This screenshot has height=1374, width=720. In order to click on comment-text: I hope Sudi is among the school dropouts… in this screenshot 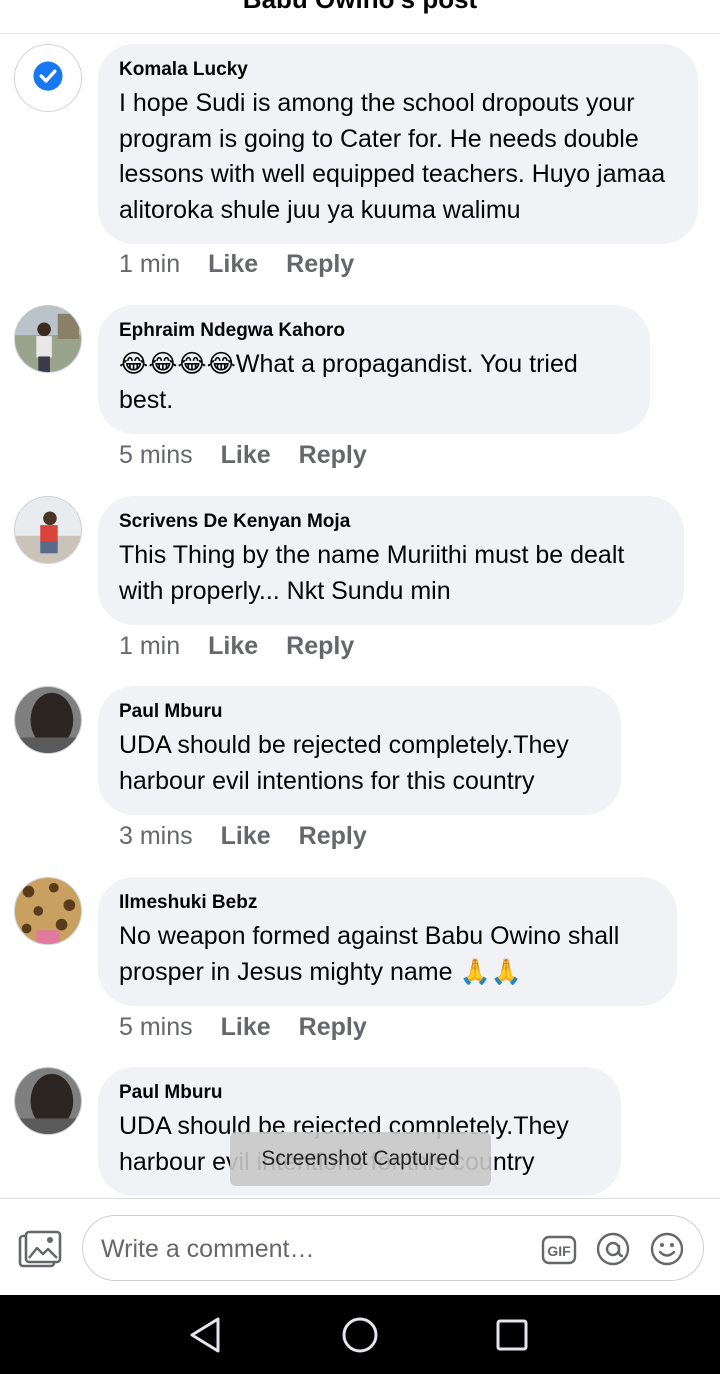, I will do `click(392, 156)`.